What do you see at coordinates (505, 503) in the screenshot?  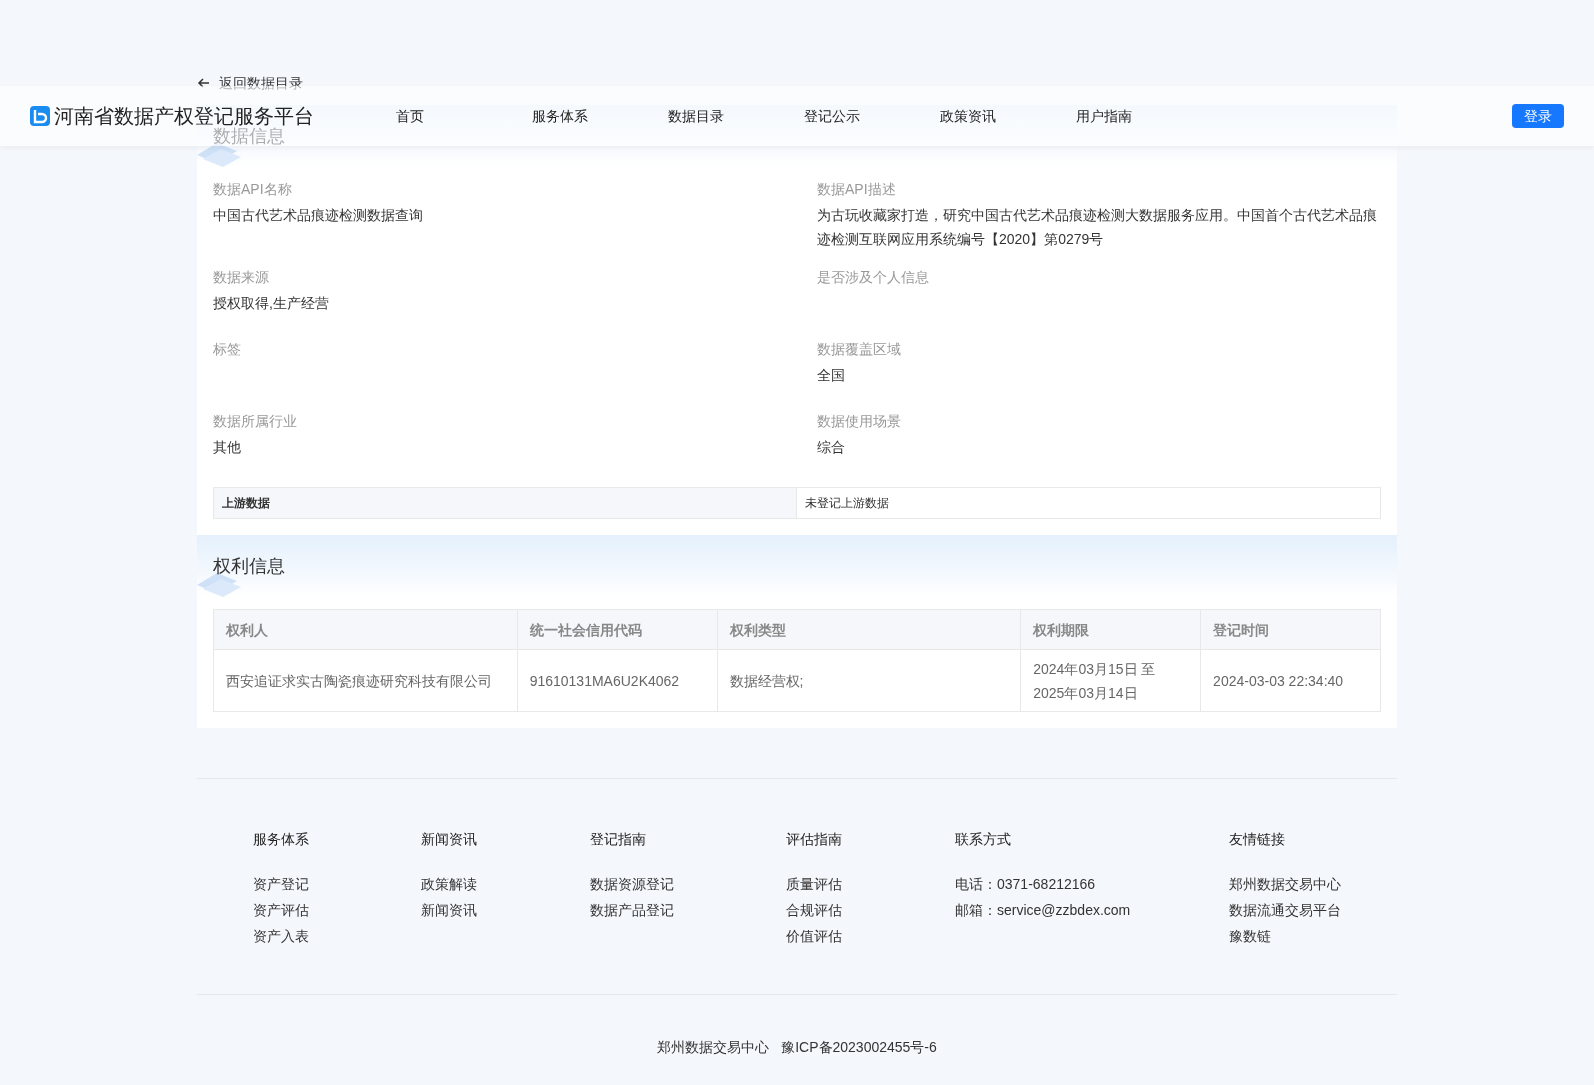 I see `table-header-cell: 上游数据` at bounding box center [505, 503].